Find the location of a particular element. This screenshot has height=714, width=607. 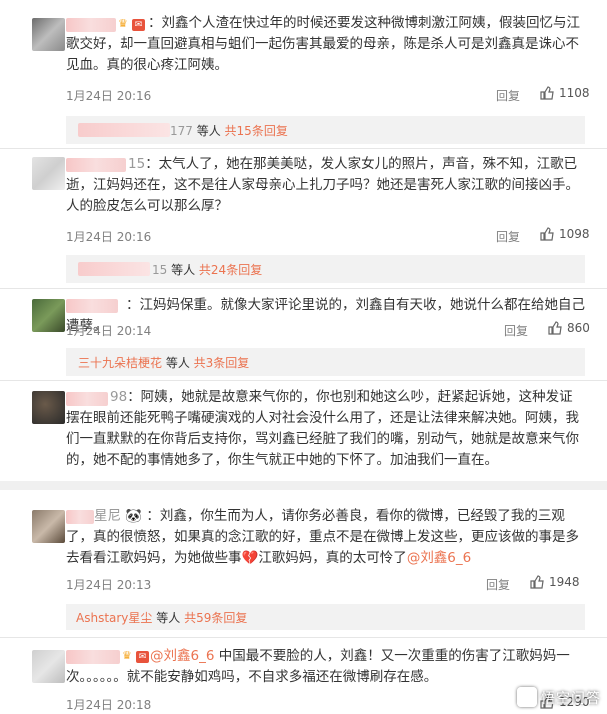

view-replies-link: 共3条回复 is located at coordinates (222, 363).